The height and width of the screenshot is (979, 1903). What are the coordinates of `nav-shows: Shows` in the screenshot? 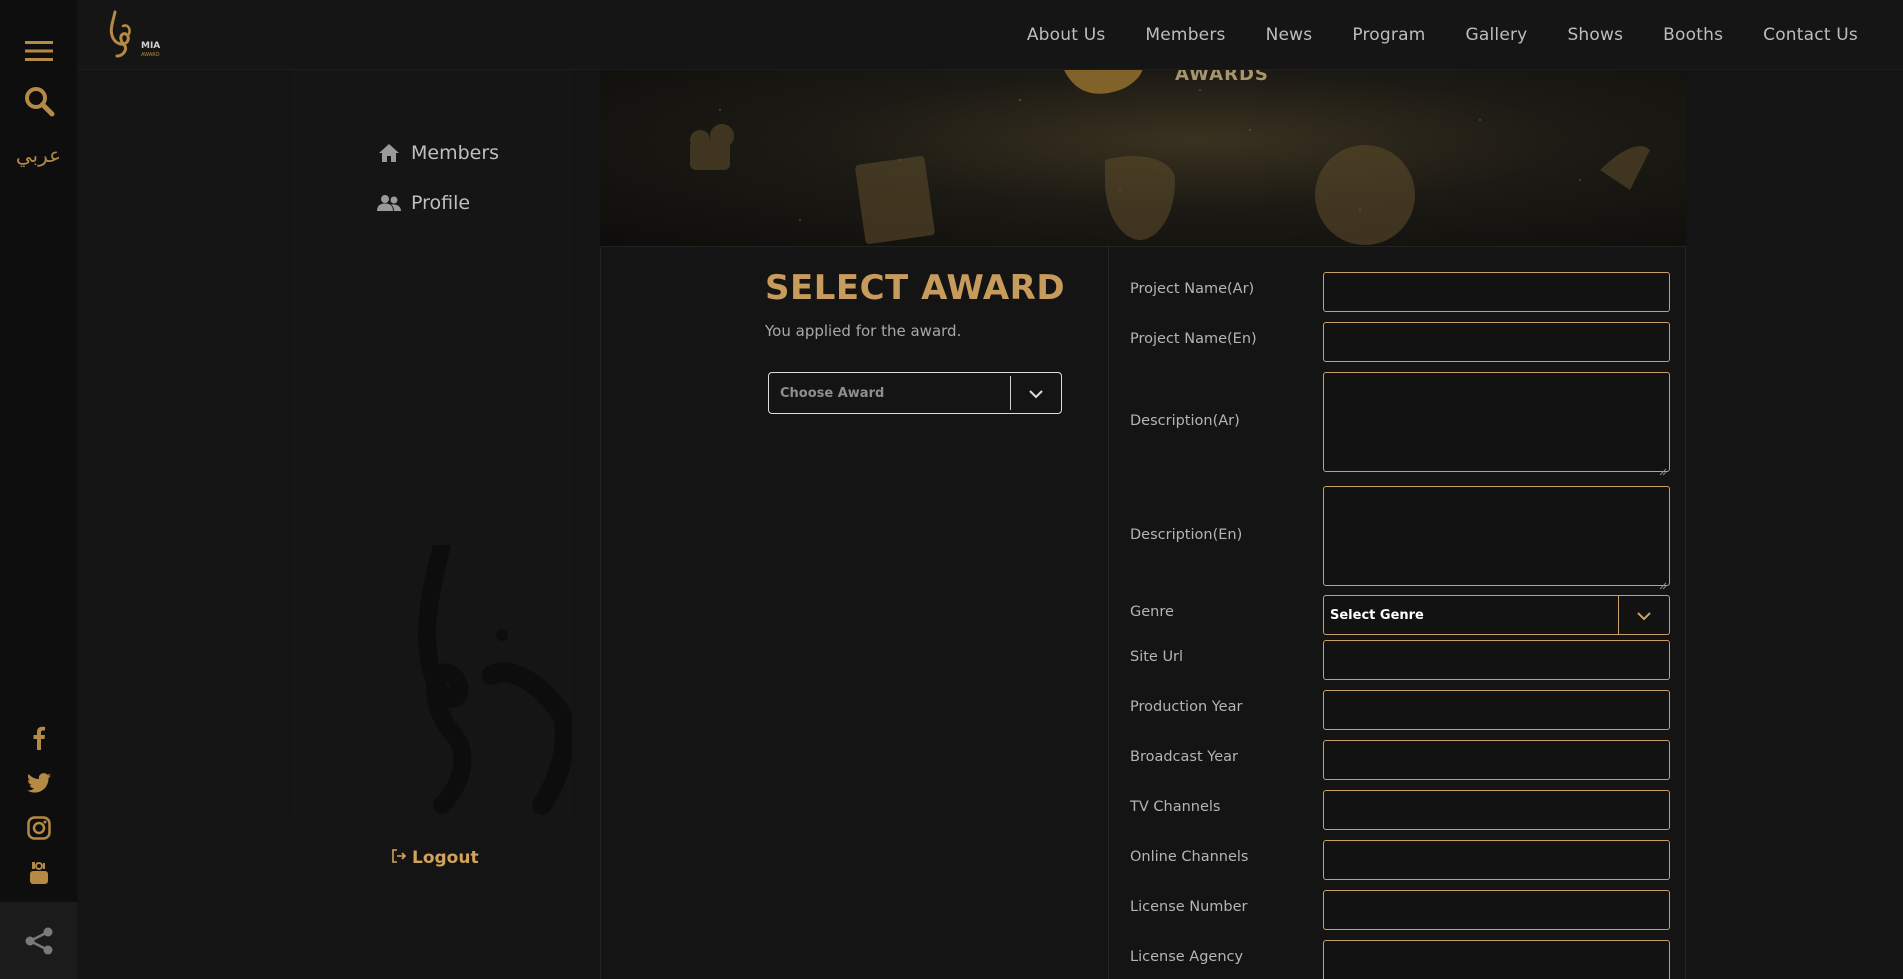 It's located at (1595, 35).